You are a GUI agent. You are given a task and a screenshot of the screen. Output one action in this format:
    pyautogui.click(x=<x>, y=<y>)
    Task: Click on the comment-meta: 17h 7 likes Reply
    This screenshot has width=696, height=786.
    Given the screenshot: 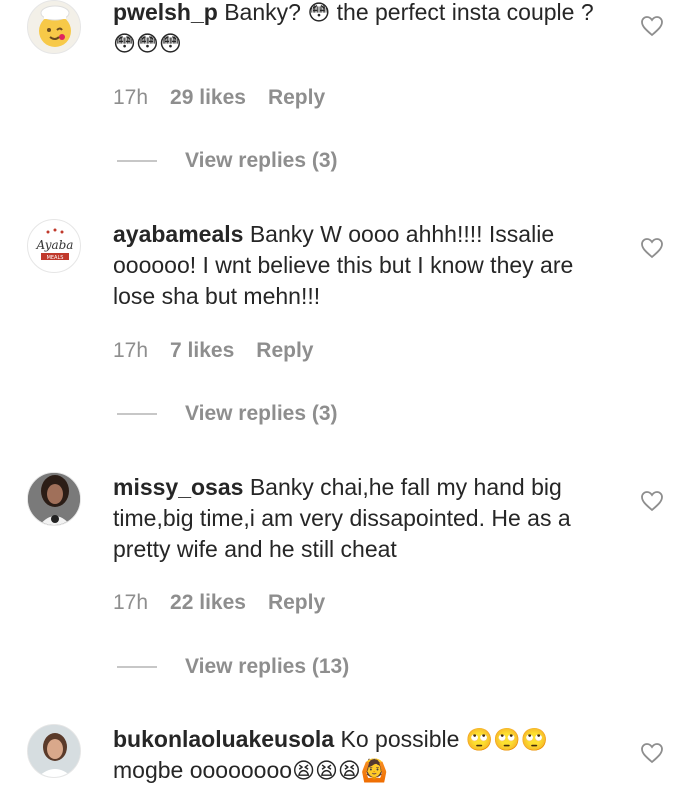 What is the action you would take?
    pyautogui.click(x=213, y=351)
    